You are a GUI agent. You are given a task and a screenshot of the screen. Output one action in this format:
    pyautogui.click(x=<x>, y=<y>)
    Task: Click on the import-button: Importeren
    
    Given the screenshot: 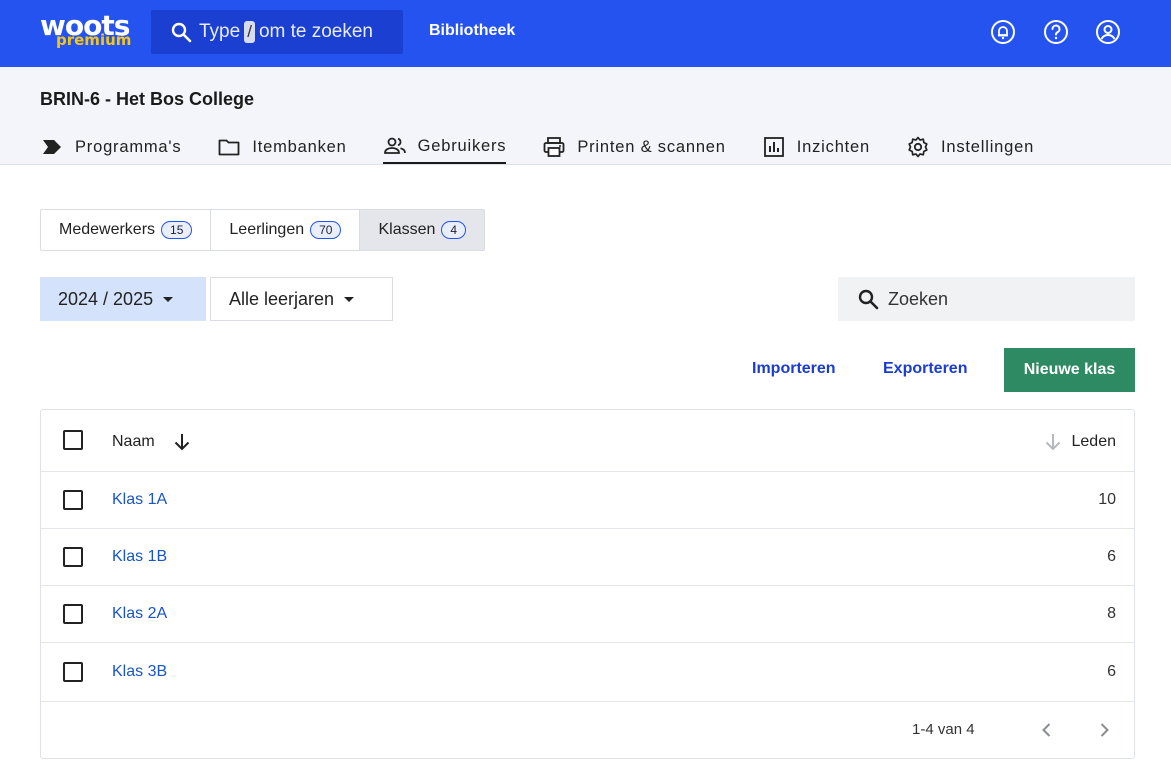 What is the action you would take?
    pyautogui.click(x=794, y=369)
    